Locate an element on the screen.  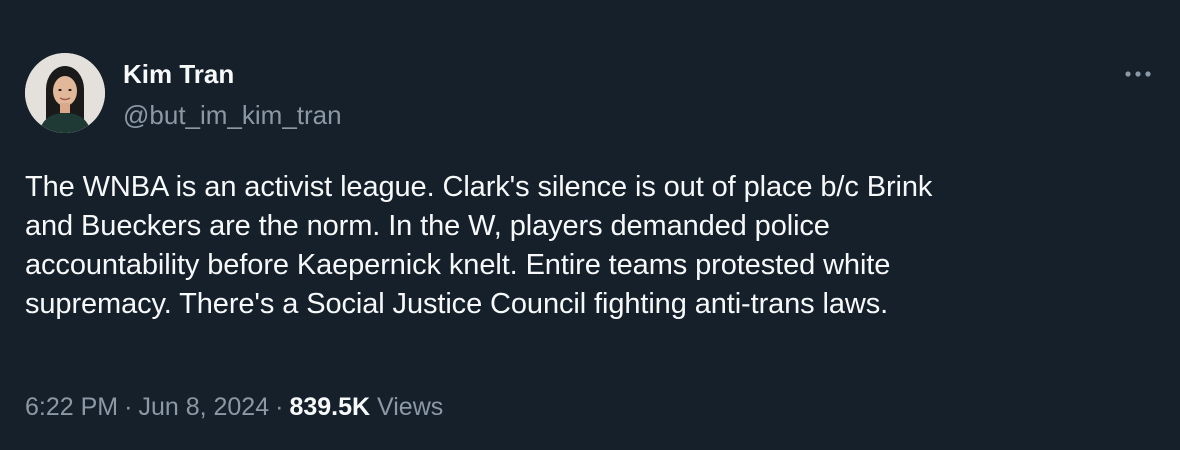
more-options-button is located at coordinates (1138, 74).